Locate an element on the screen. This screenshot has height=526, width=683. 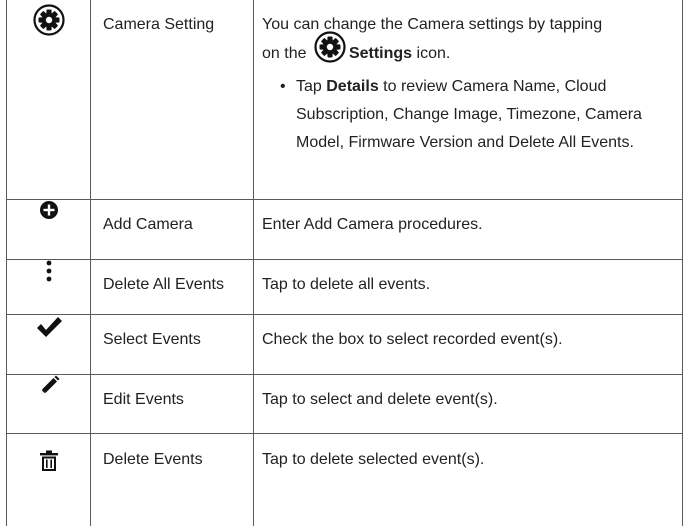
add-circle-icon is located at coordinates (49, 215).